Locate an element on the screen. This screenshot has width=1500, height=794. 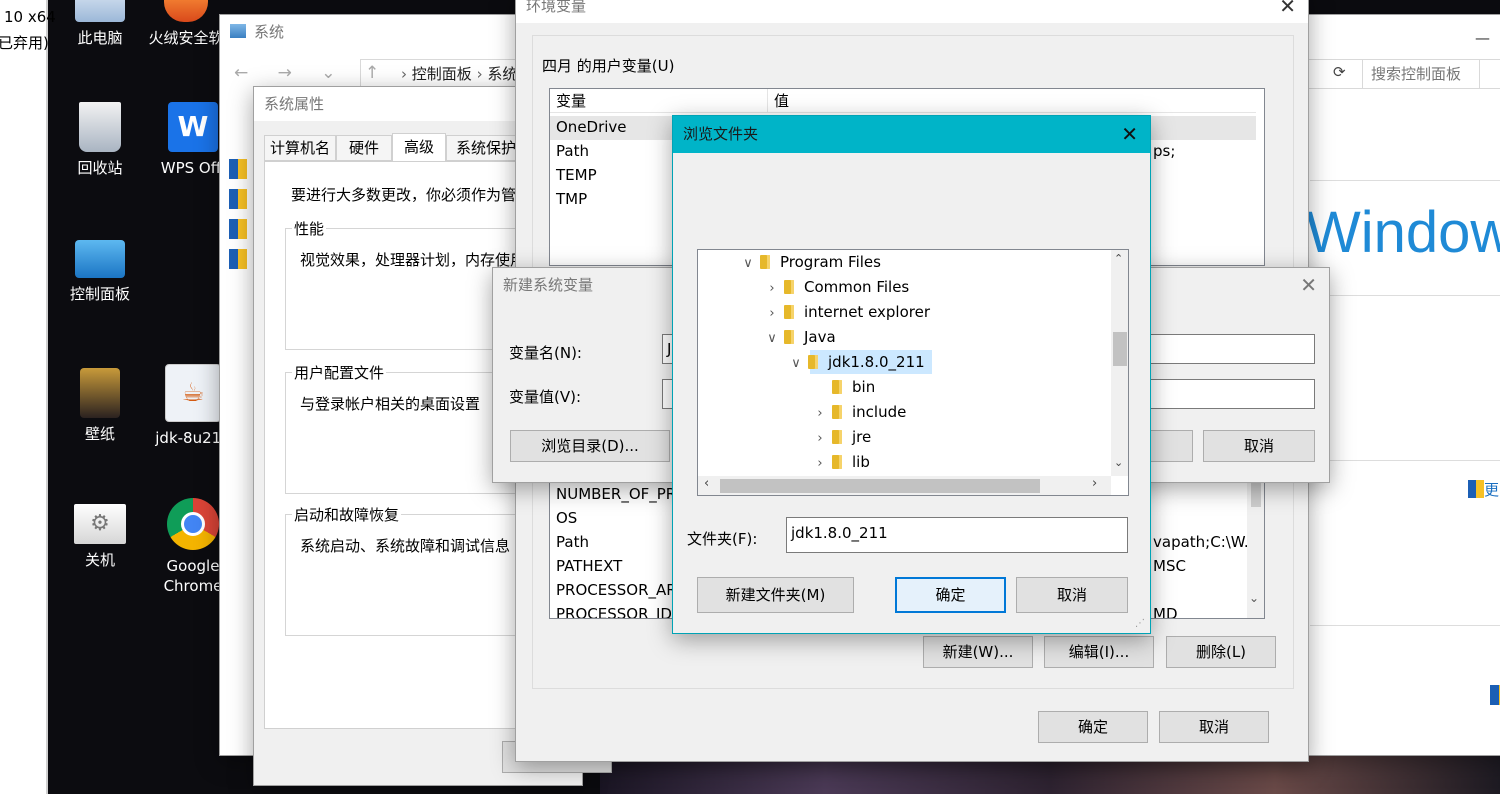
desktop-icon-wallpaper: 壁纸 is located at coordinates (100, 406).